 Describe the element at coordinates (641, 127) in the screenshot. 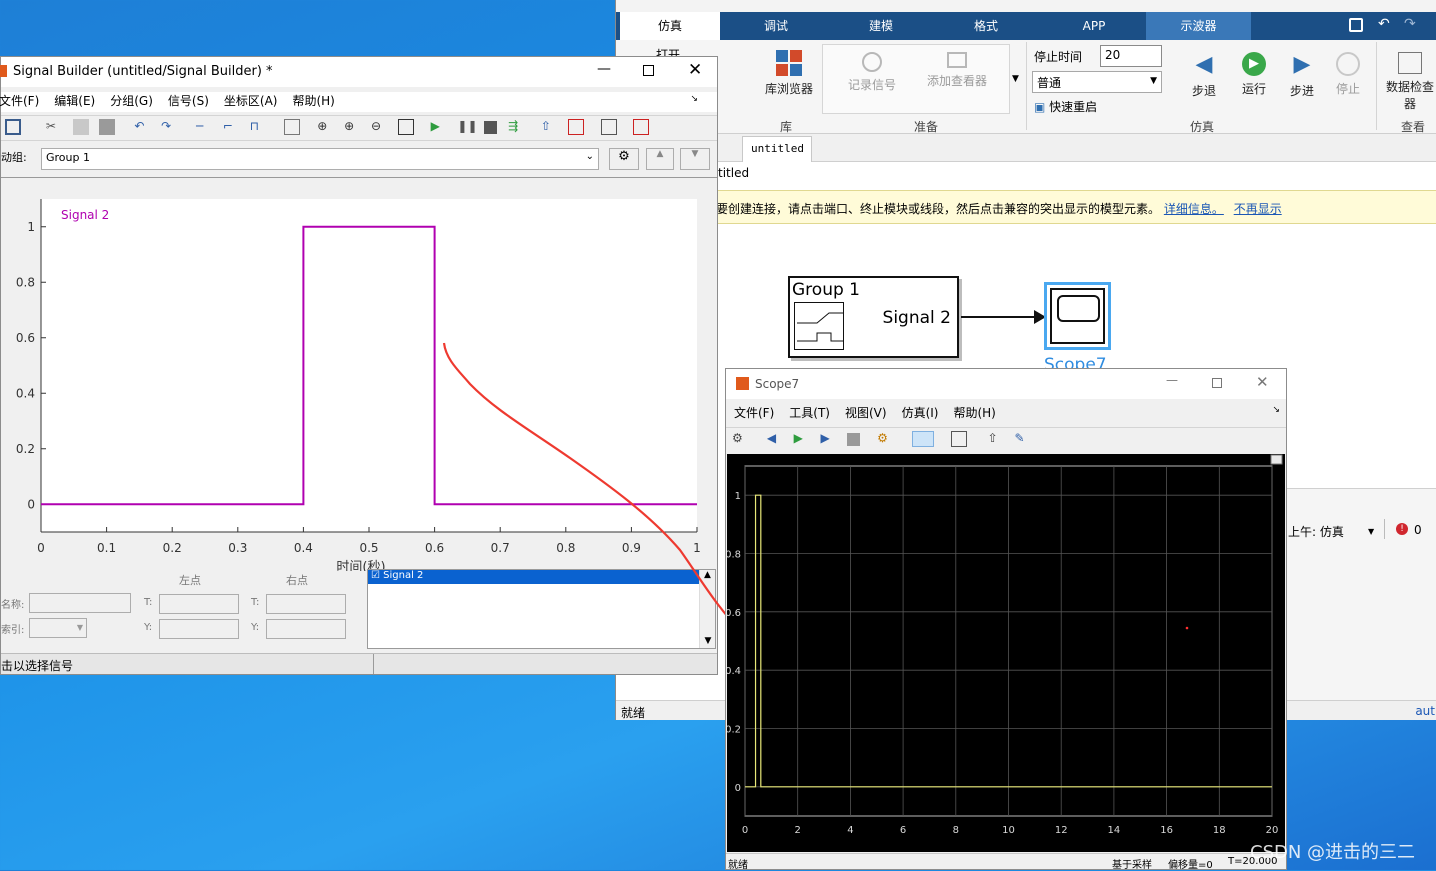

I see `help-icon` at that location.